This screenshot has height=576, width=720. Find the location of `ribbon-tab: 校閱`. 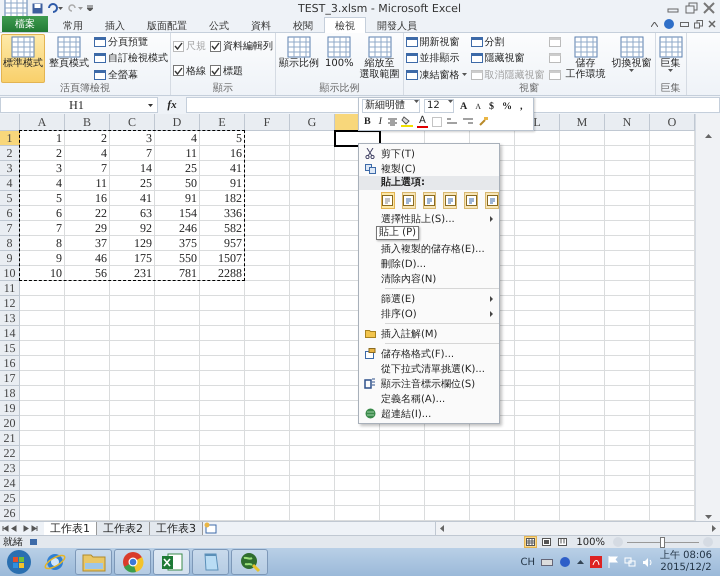

ribbon-tab: 校閱 is located at coordinates (303, 25).